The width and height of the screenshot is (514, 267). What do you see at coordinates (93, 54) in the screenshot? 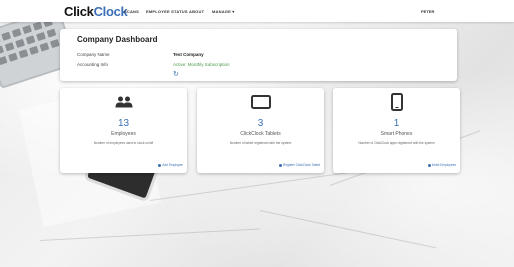
I see `company-name-label: Company Name` at bounding box center [93, 54].